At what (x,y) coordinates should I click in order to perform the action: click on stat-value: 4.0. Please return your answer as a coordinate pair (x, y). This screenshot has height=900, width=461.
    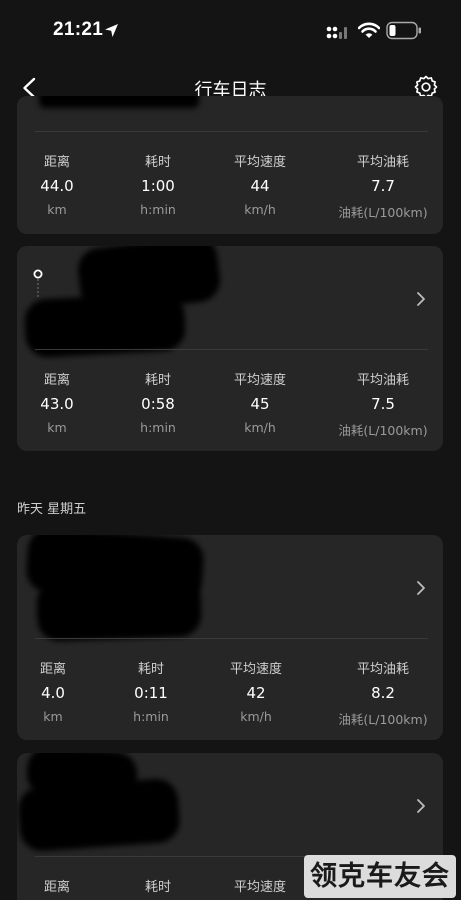
    Looking at the image, I should click on (53, 693).